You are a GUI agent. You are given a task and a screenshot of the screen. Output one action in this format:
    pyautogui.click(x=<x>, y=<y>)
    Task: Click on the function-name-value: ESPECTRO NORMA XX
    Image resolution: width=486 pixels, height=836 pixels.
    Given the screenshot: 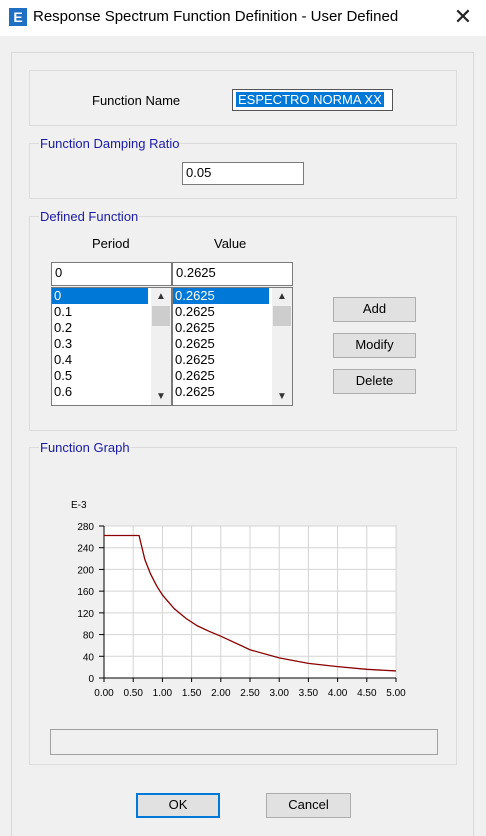 What is the action you would take?
    pyautogui.click(x=310, y=99)
    